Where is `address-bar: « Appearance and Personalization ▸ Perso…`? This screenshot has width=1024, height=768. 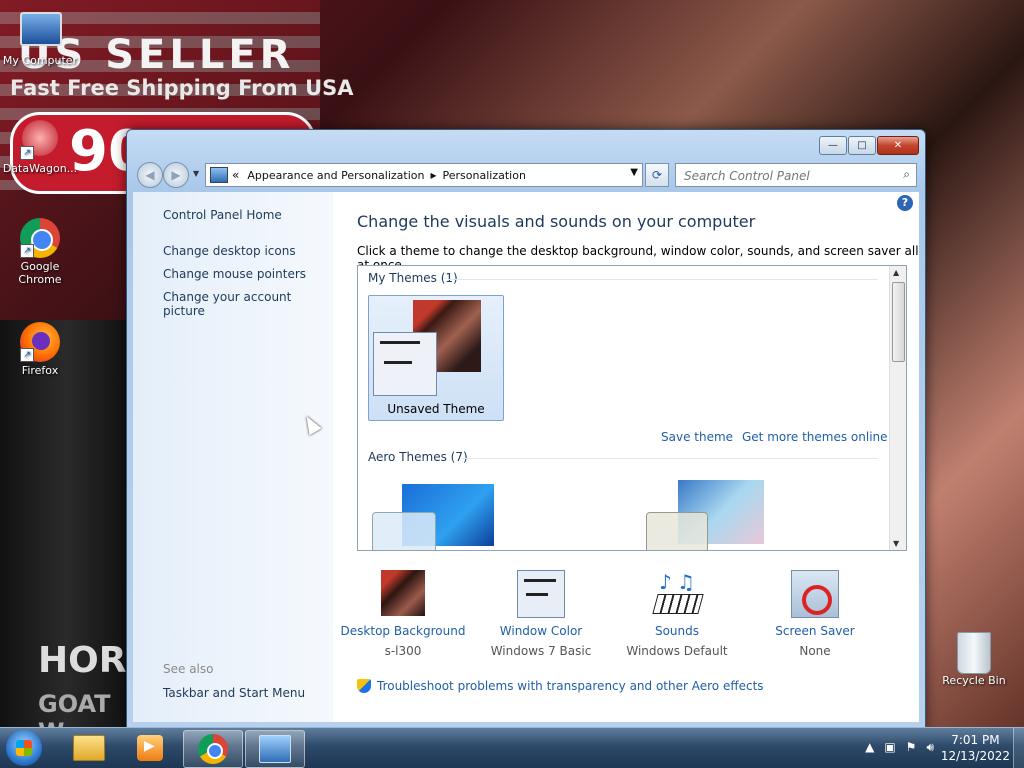
address-bar: « Appearance and Personalization ▸ Perso… is located at coordinates (424, 175).